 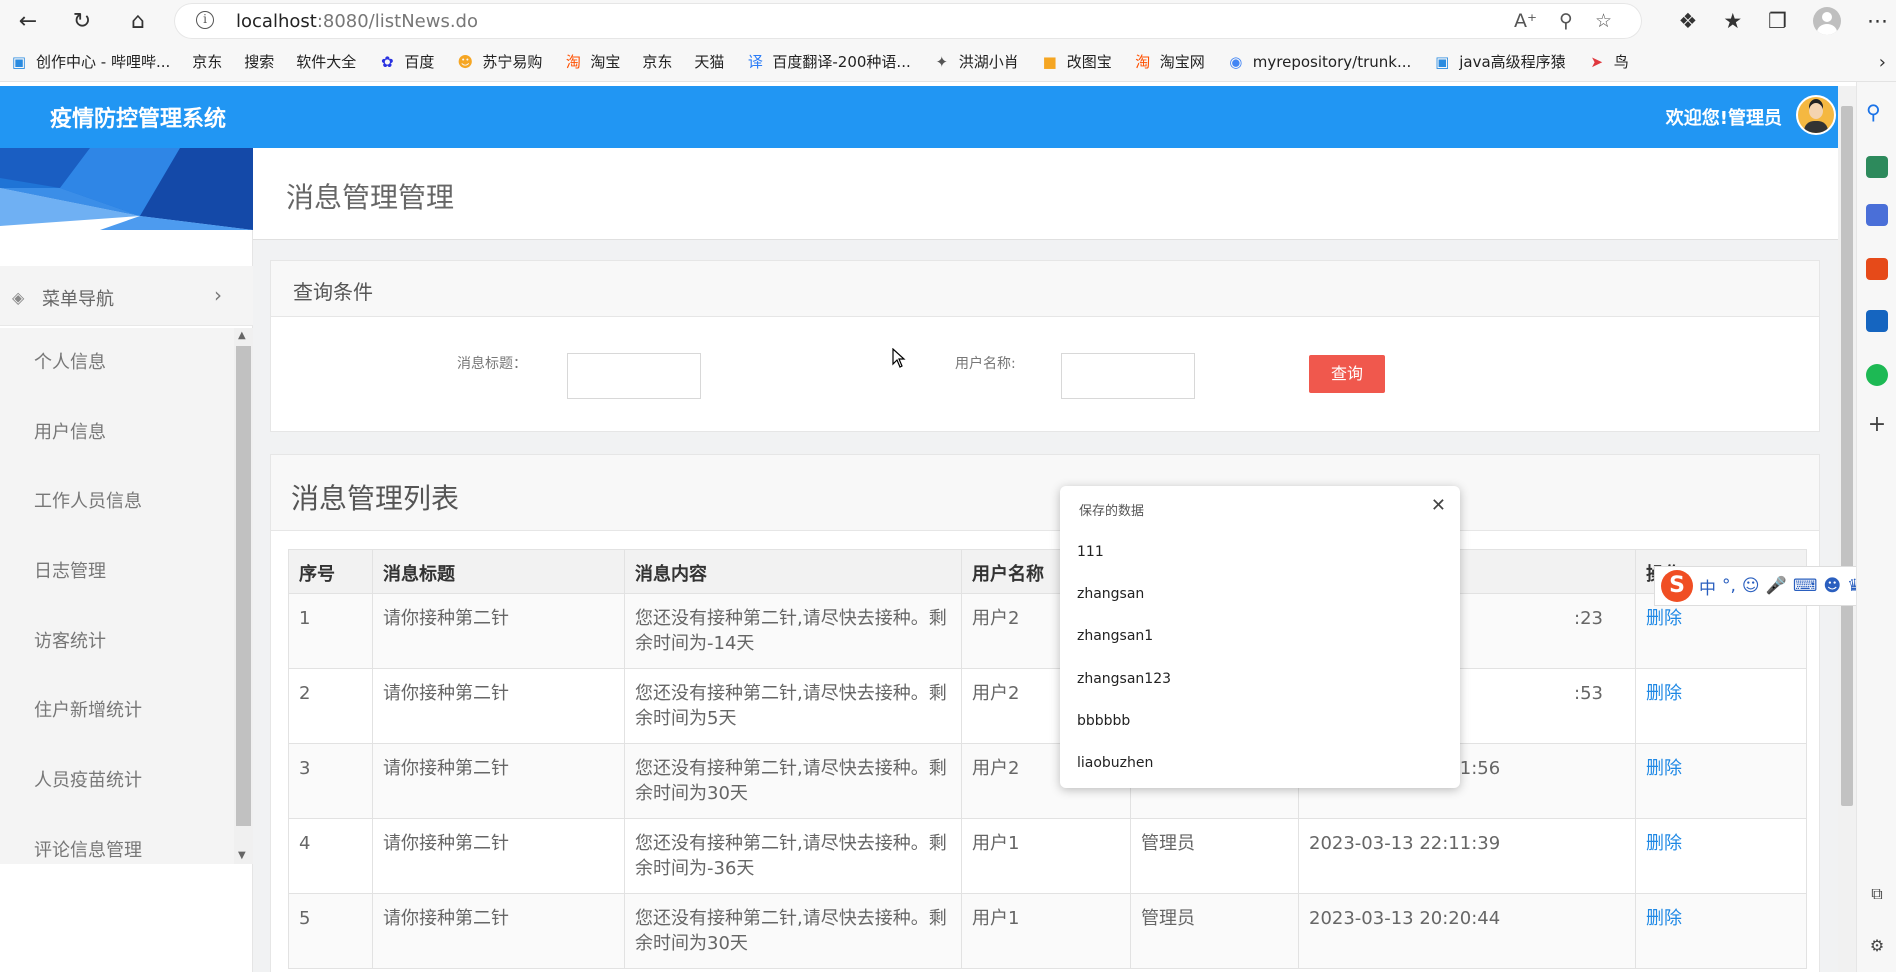 I want to click on read-aloud-icon: A⁺, so click(x=1525, y=21).